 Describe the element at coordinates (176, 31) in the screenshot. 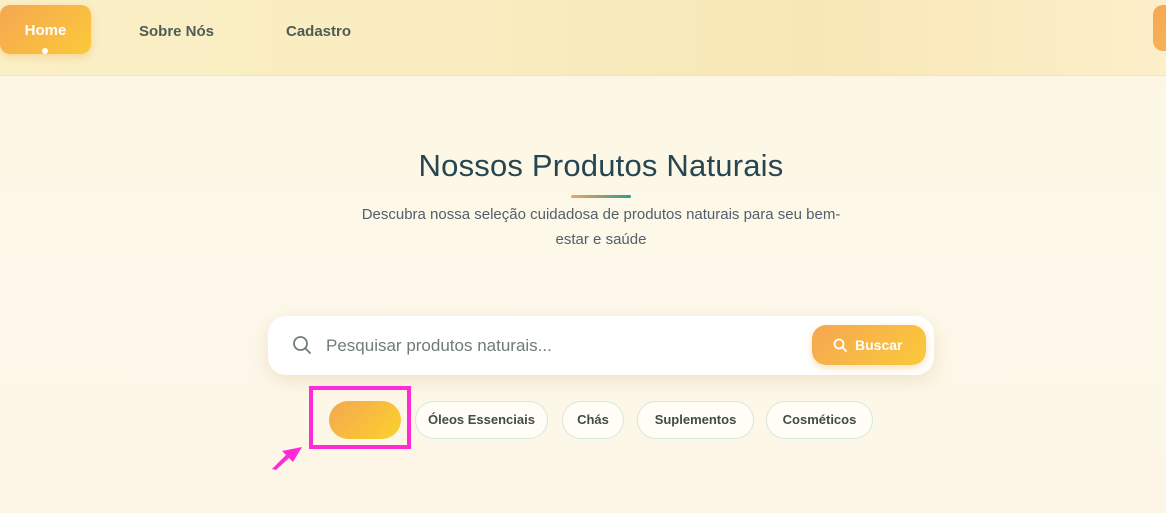

I see `nav-sobre-nos-link: Sobre Nós` at that location.